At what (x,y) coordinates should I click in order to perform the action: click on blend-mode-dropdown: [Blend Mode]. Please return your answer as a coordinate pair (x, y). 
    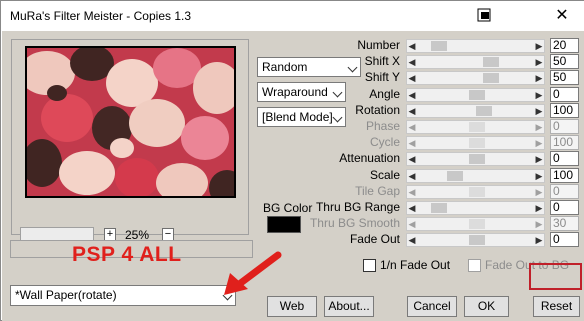
    Looking at the image, I should click on (301, 117).